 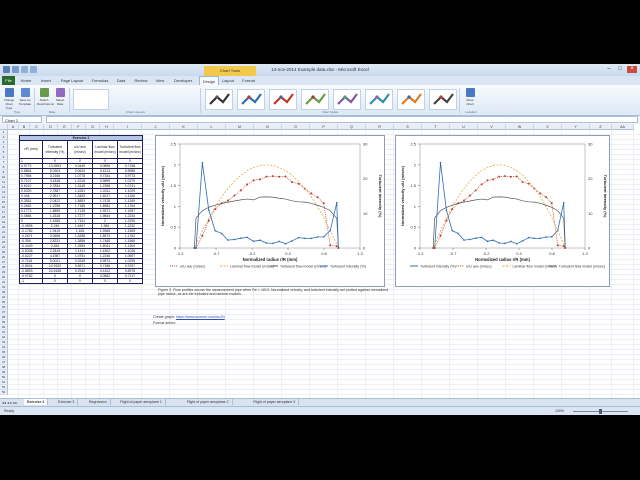 I want to click on tab-layout: Layout, so click(x=228, y=80).